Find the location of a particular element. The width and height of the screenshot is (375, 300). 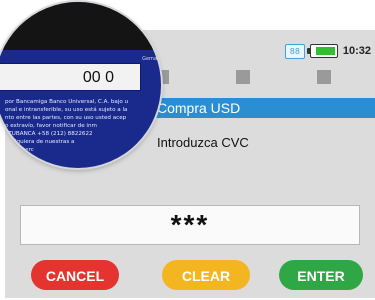

page-title: Compra USD is located at coordinates (199, 108).